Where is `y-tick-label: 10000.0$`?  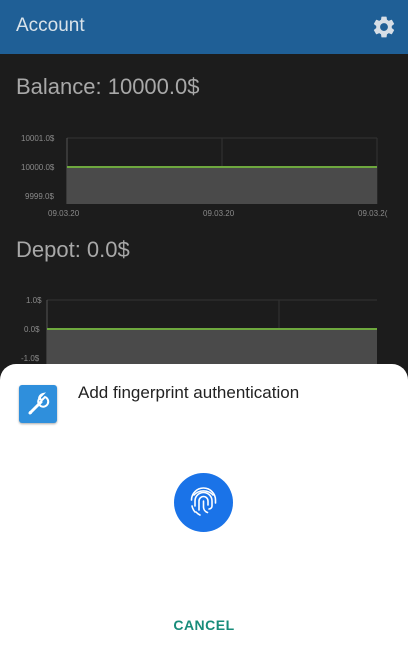 y-tick-label: 10000.0$ is located at coordinates (38, 167).